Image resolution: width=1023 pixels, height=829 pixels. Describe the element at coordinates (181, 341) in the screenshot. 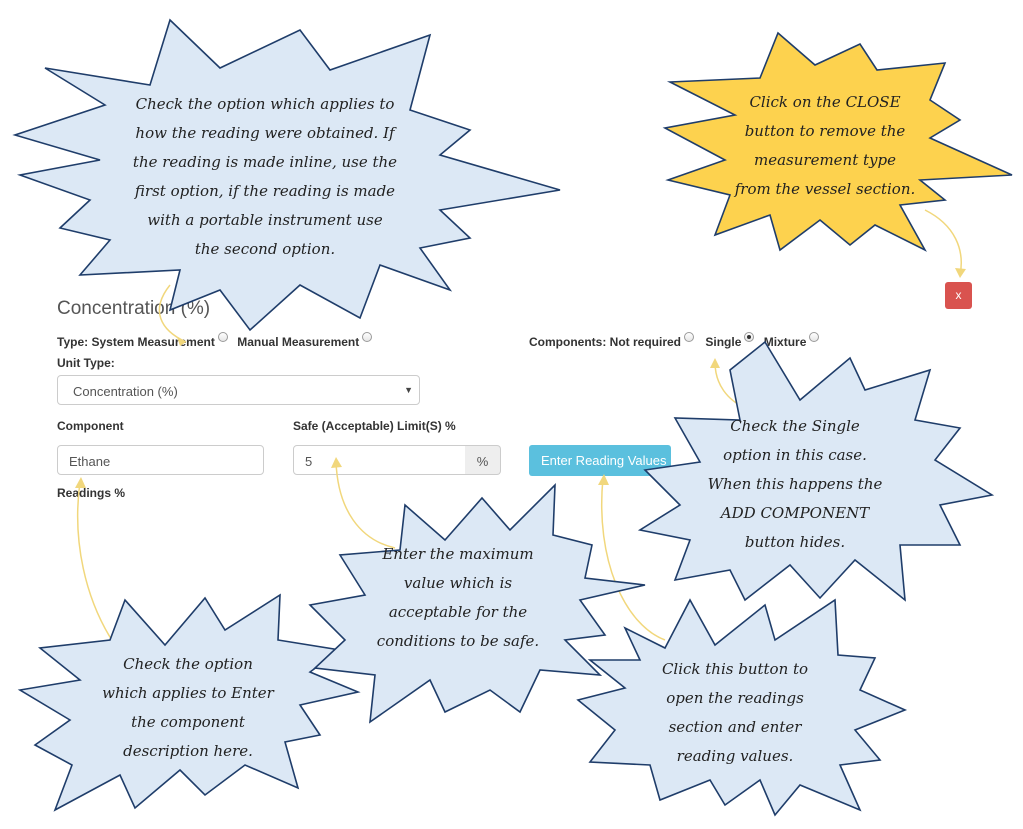

I see `arrowhead-reading-method` at that location.